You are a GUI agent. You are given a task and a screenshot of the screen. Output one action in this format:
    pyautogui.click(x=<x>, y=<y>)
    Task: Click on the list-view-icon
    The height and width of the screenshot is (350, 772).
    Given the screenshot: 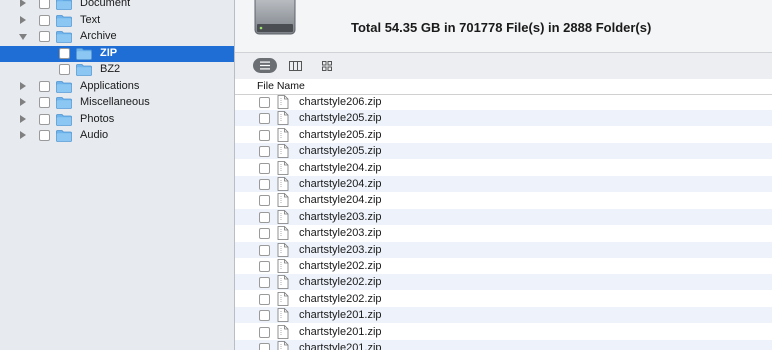 What is the action you would take?
    pyautogui.click(x=265, y=65)
    